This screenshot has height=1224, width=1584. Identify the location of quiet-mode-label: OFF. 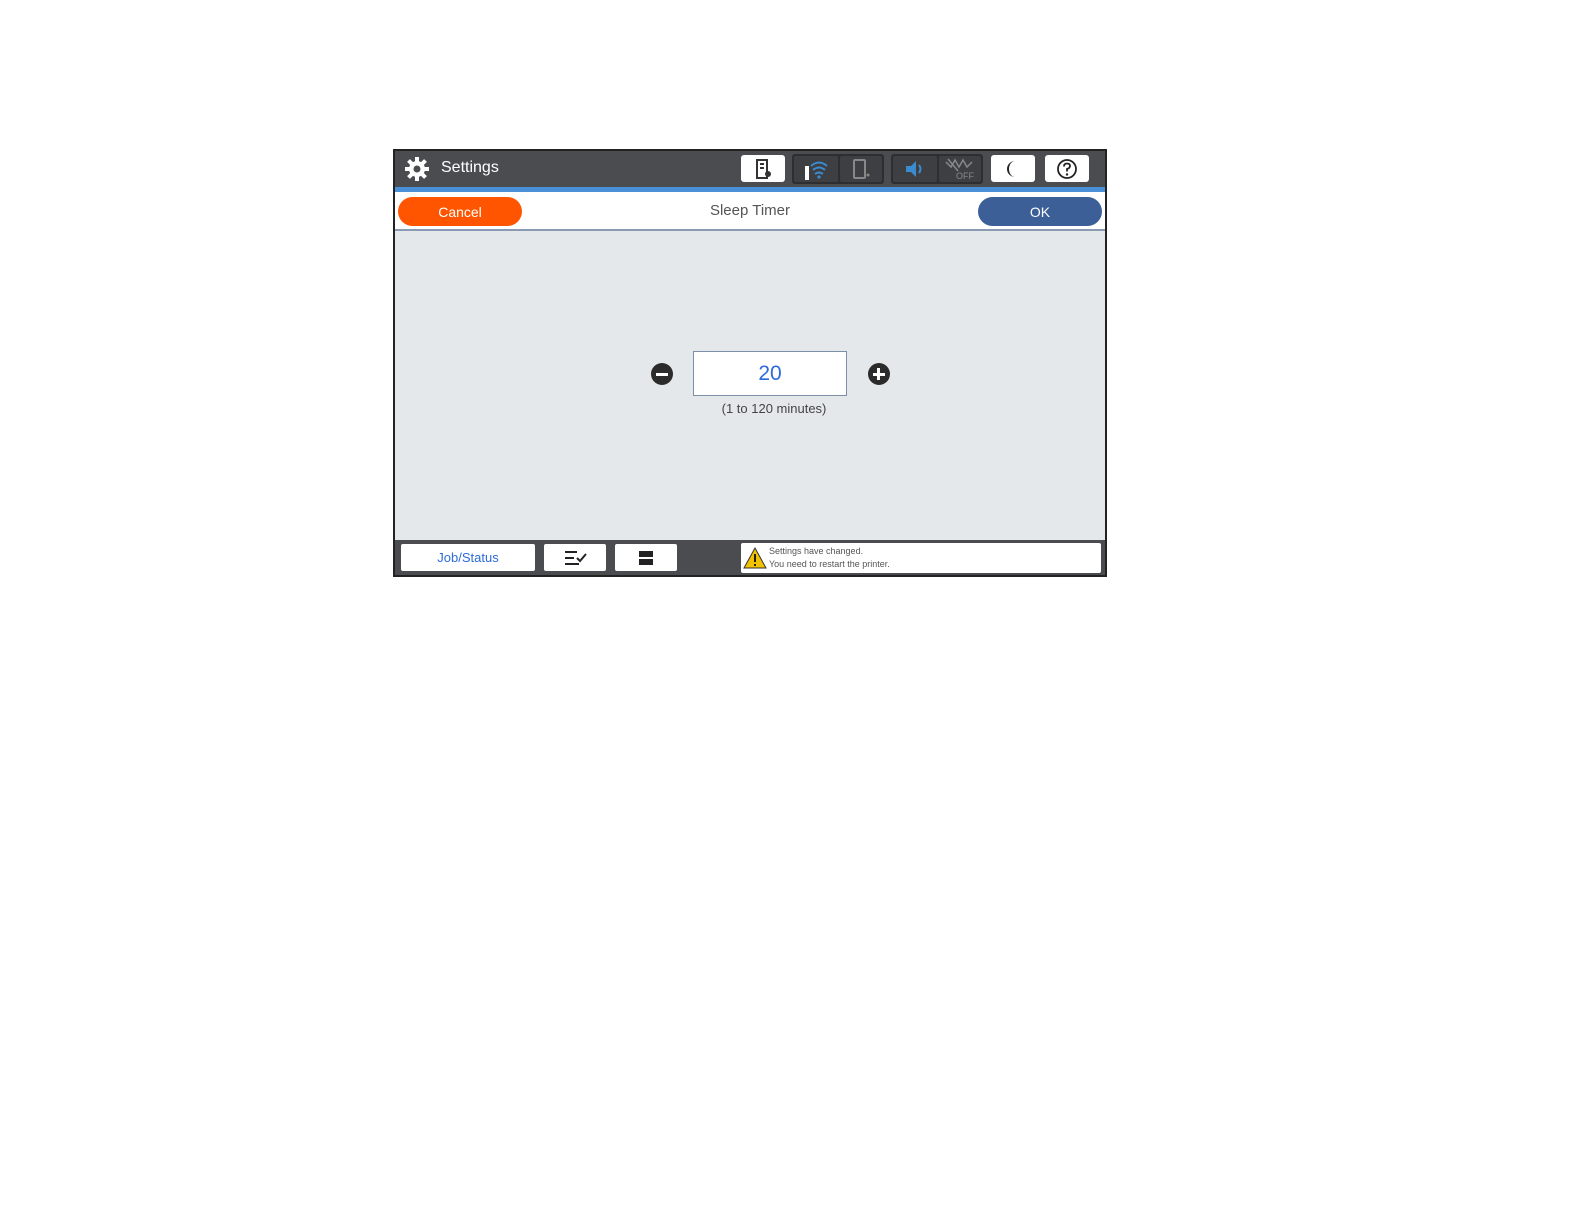
(965, 176).